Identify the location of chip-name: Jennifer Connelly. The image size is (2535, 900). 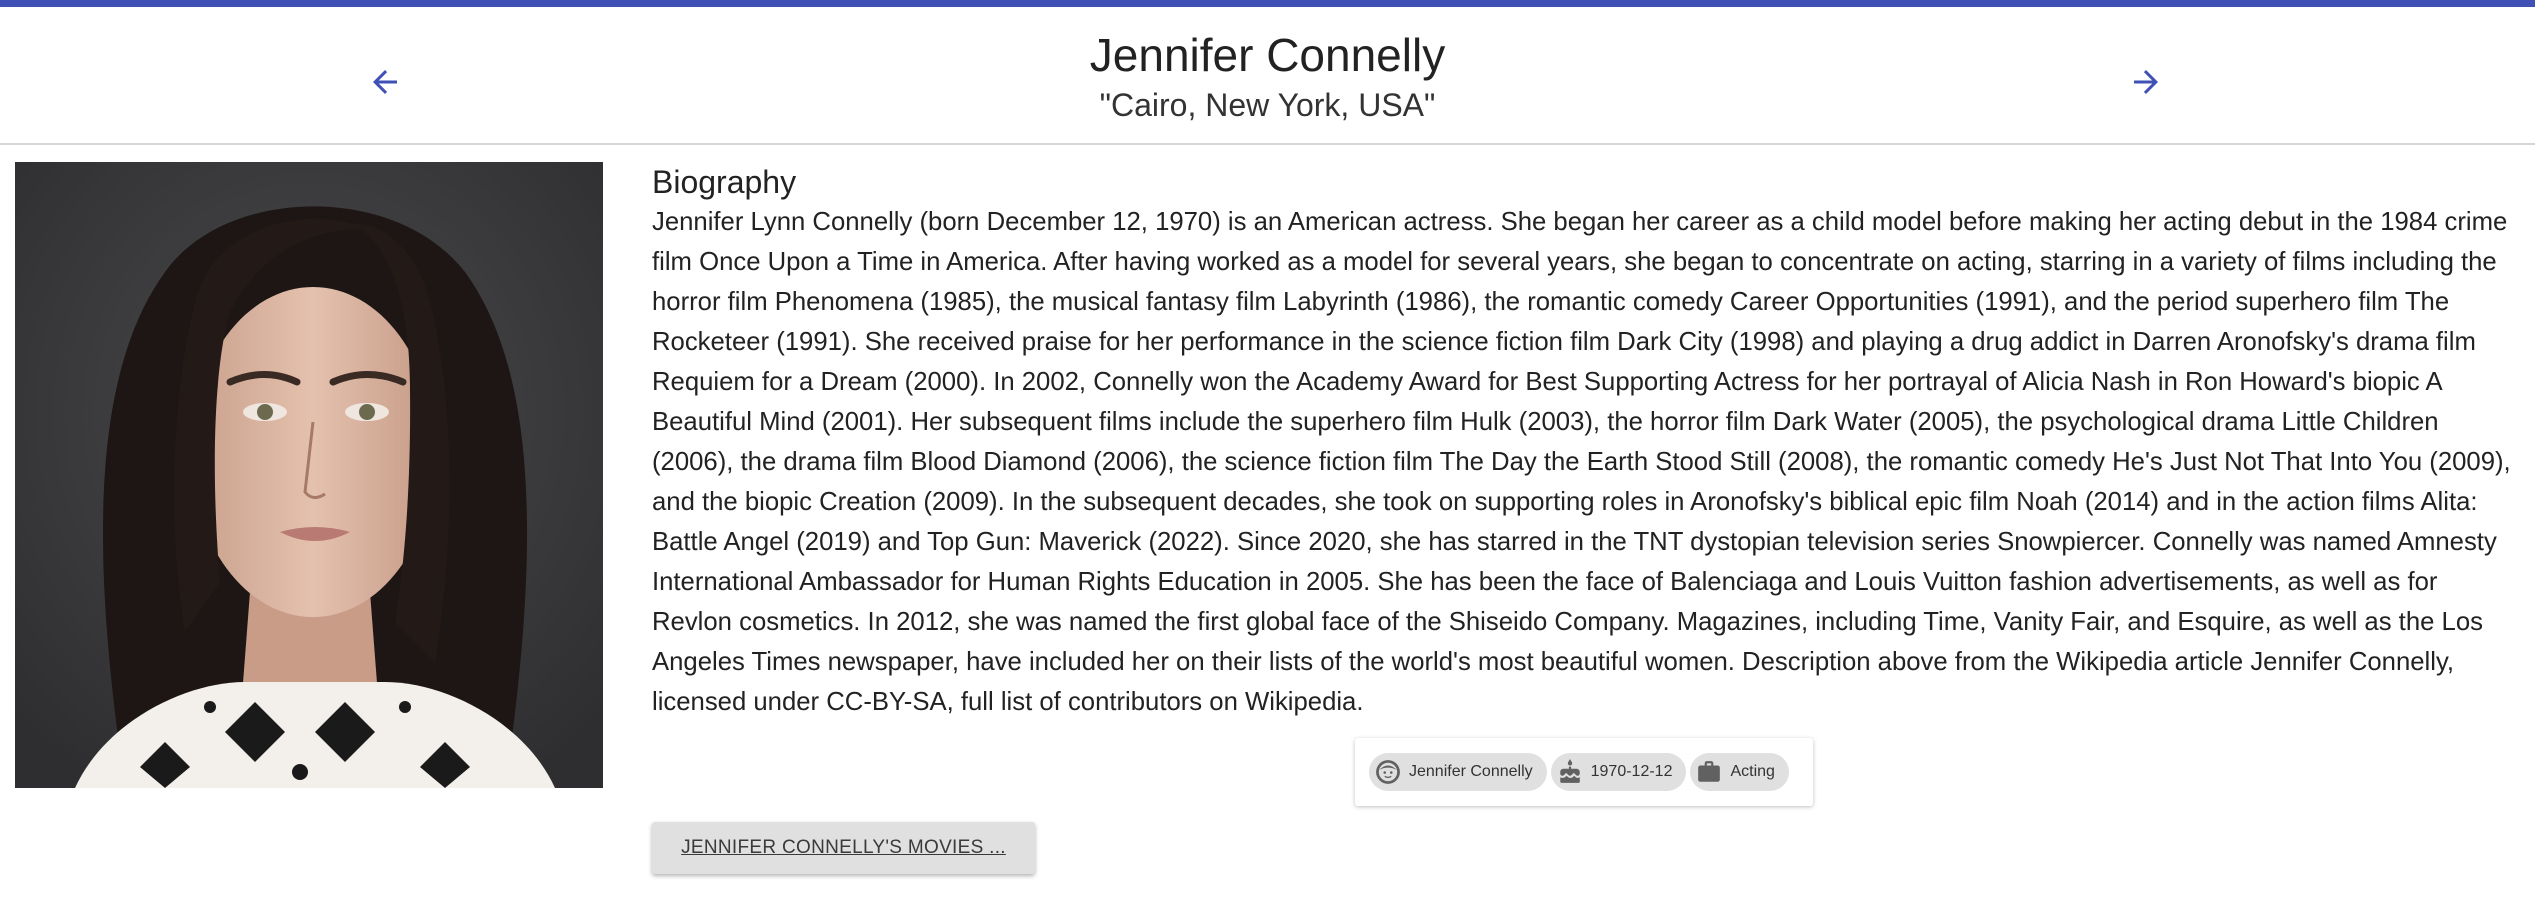
(1458, 772).